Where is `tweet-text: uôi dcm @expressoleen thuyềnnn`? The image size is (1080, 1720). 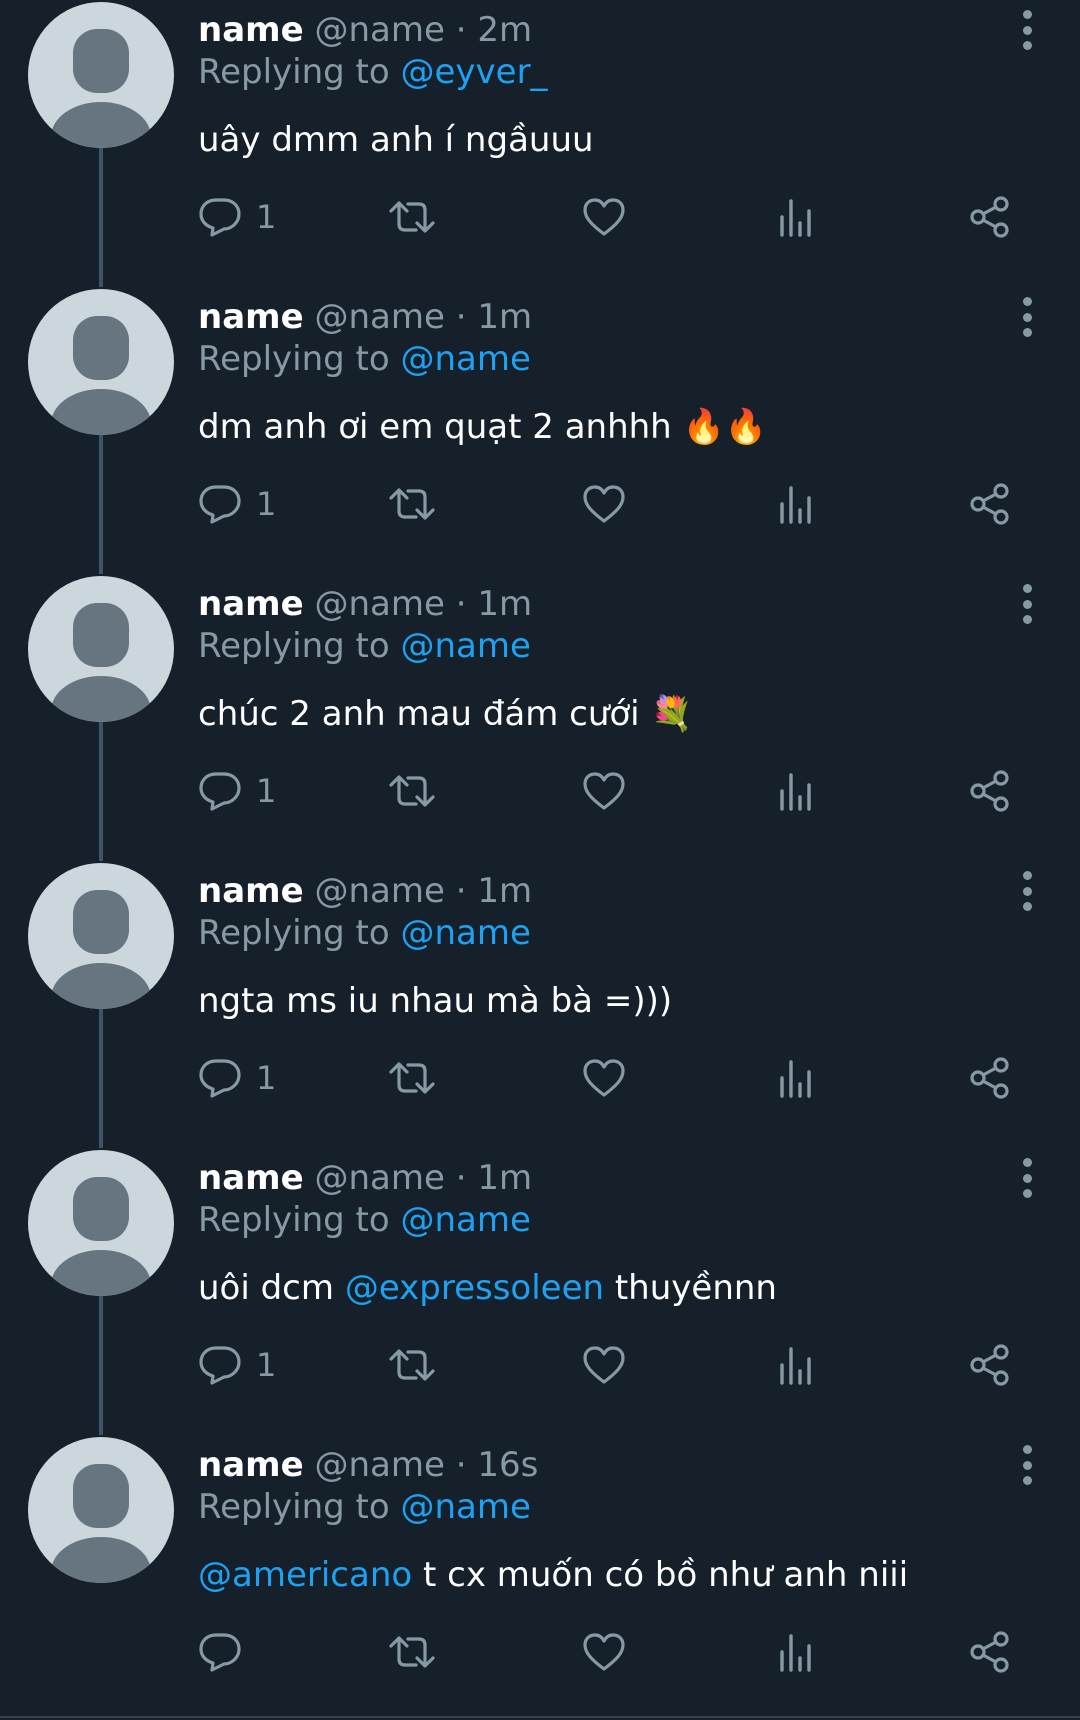 tweet-text: uôi dcm @expressoleen thuyềnnn is located at coordinates (487, 1288).